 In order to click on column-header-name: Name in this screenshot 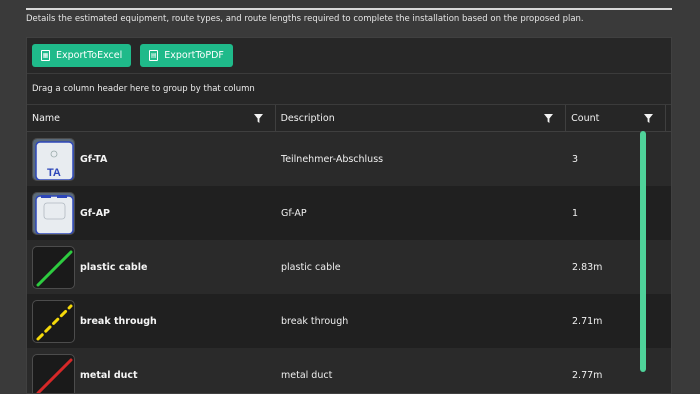, I will do `click(151, 118)`.